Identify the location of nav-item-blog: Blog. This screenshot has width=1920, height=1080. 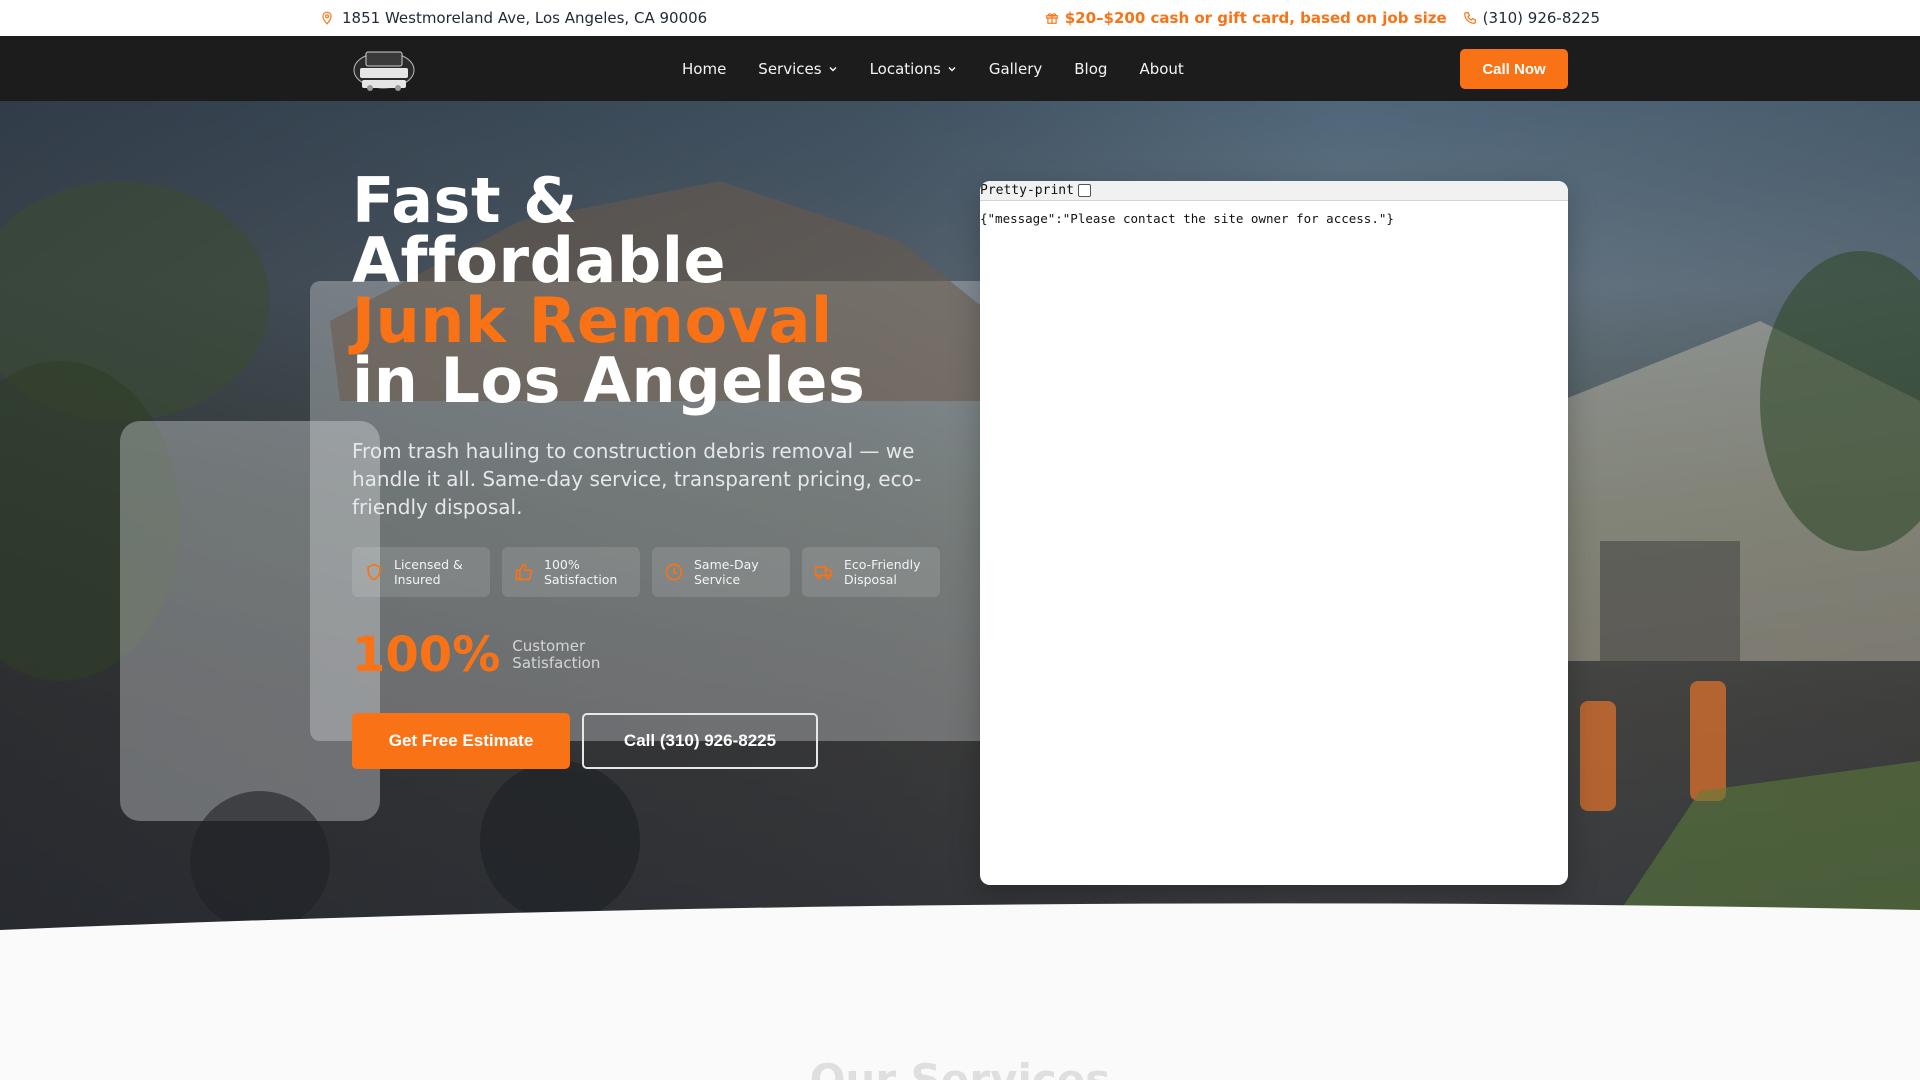
(1090, 69).